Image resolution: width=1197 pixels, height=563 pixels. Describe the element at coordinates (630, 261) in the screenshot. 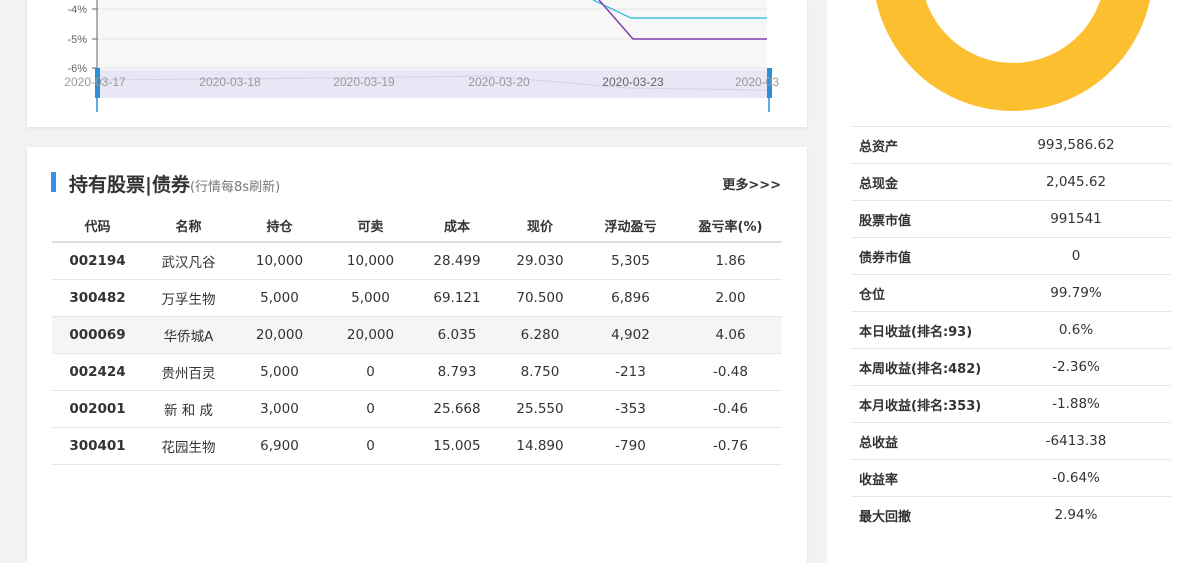

I see `floating-pnl-cell: 5,305` at that location.